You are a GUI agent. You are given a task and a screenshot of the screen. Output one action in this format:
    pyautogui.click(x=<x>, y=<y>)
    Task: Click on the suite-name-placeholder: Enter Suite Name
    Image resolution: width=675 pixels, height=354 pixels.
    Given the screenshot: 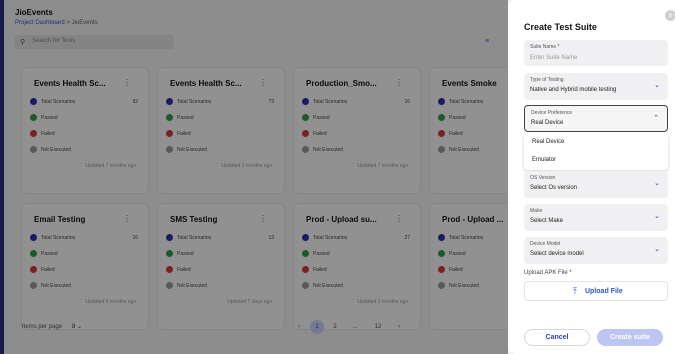 What is the action you would take?
    pyautogui.click(x=554, y=58)
    